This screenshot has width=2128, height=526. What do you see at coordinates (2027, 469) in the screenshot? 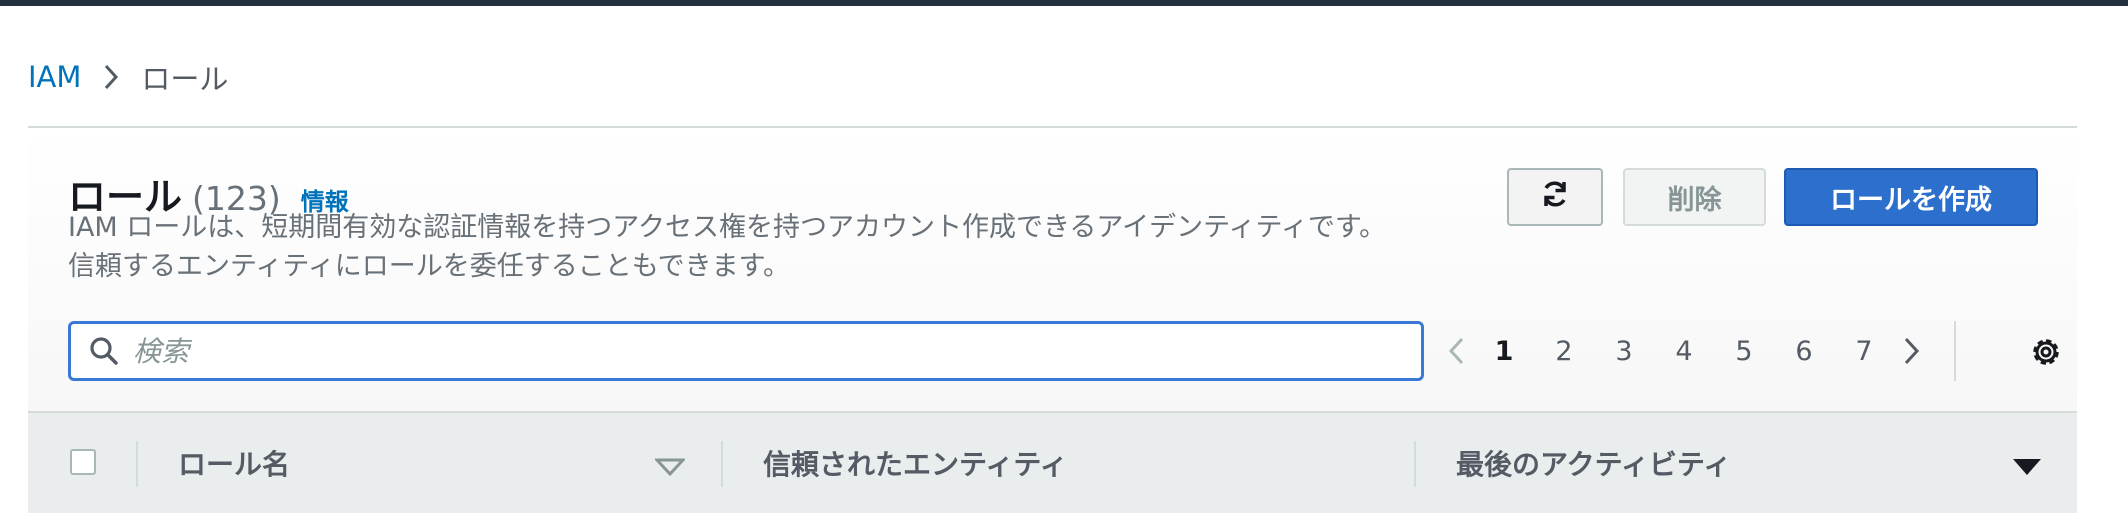
I see `sort-descending-icon` at bounding box center [2027, 469].